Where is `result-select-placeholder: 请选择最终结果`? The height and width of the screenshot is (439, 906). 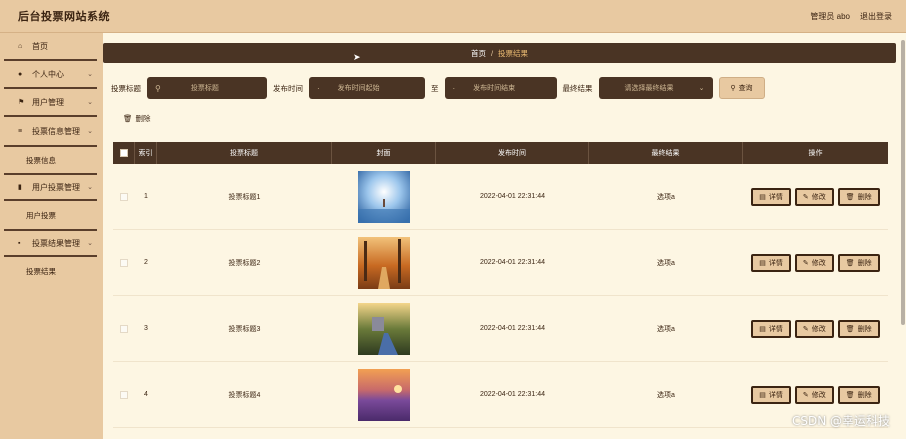 result-select-placeholder: 请选择最终结果 is located at coordinates (649, 88).